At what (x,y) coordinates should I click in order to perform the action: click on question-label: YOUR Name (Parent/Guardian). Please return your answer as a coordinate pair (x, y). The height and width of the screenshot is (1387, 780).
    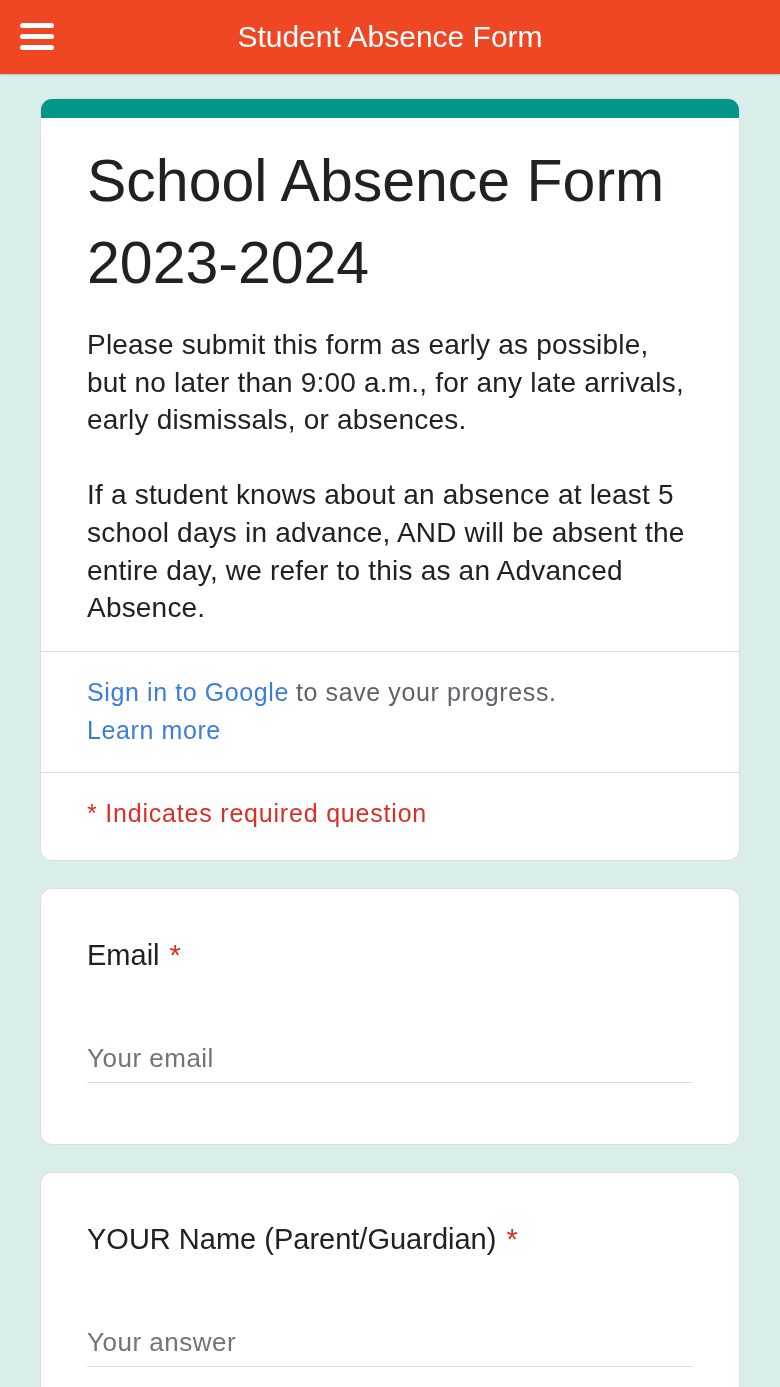
    Looking at the image, I should click on (292, 1239).